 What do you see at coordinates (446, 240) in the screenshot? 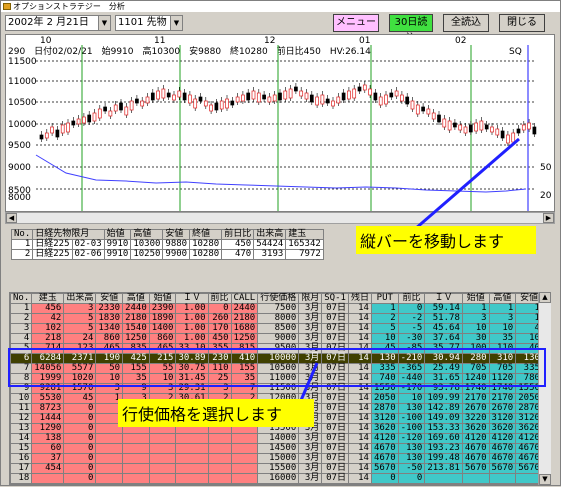
I see `vertical-bar-callout: 縦バーを移動します` at bounding box center [446, 240].